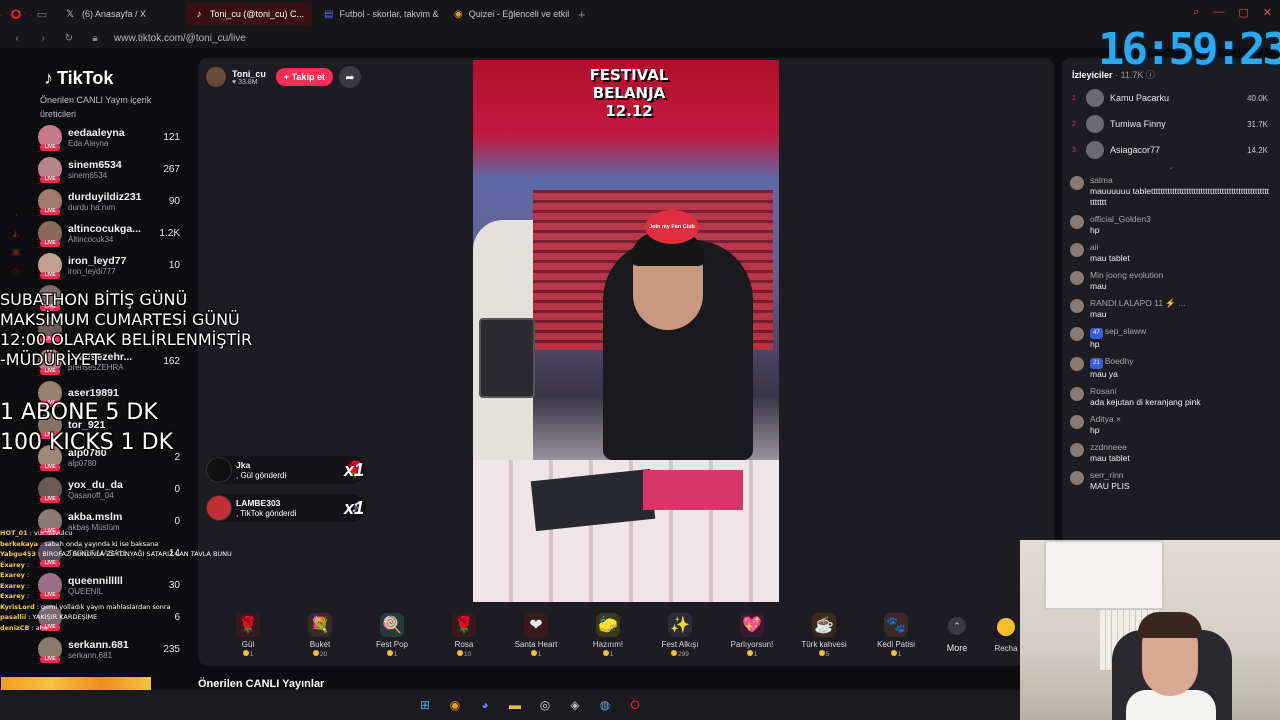 This screenshot has width=1280, height=720. Describe the element at coordinates (15, 215) in the screenshot. I see `sidebar-icon: ◔` at that location.